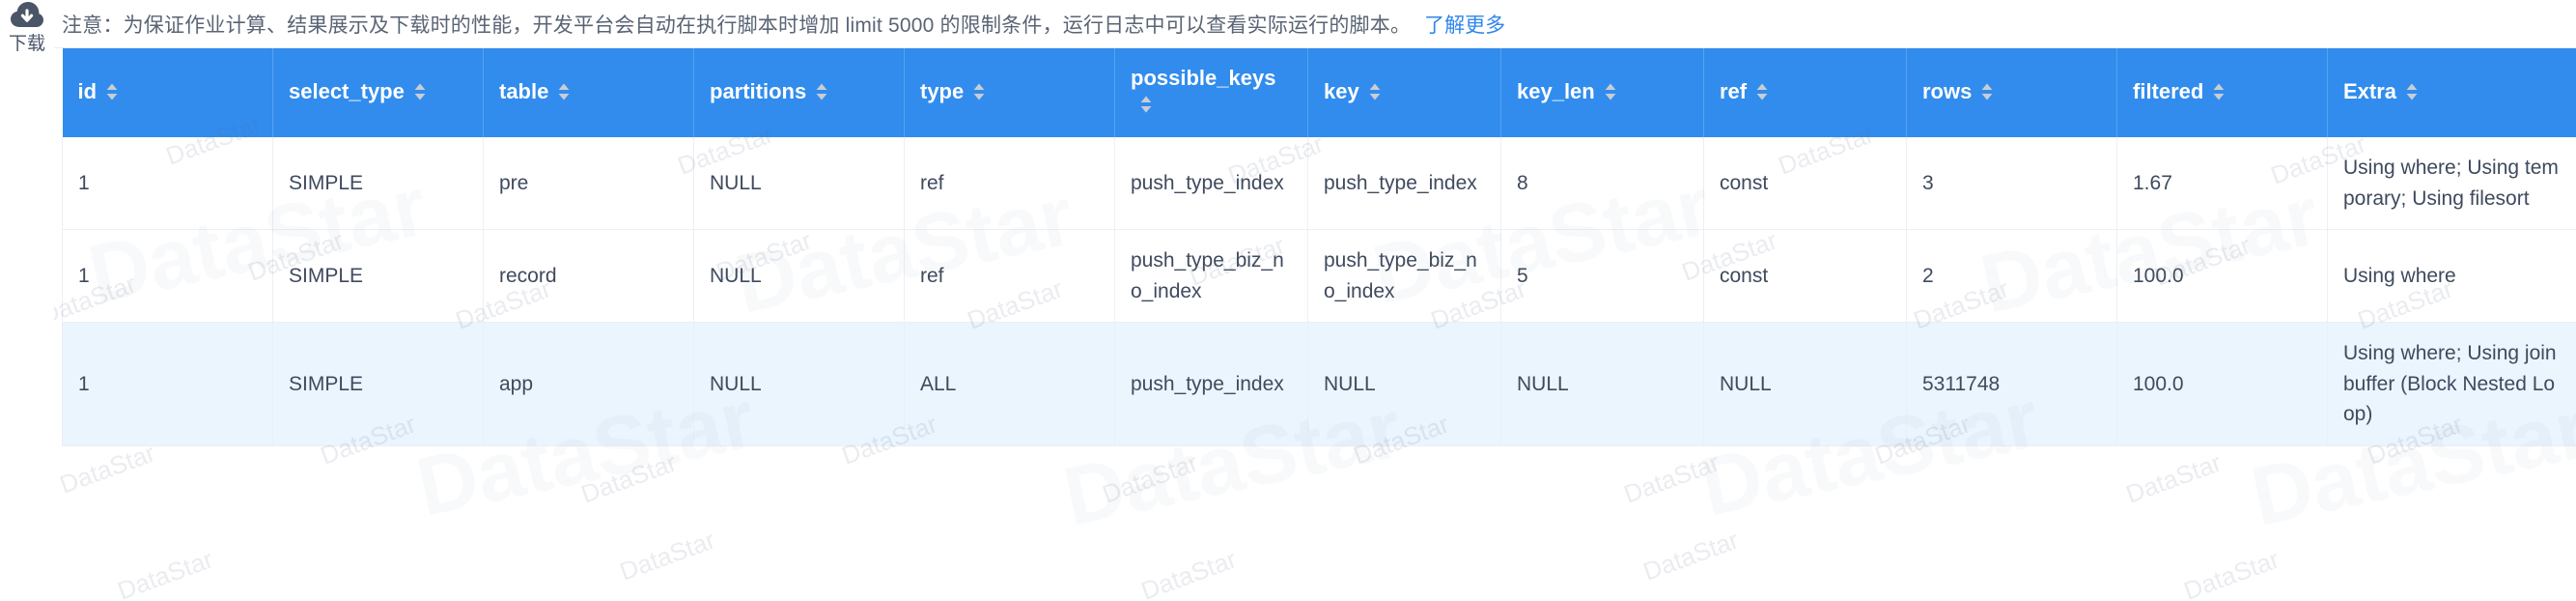  Describe the element at coordinates (2452, 276) in the screenshot. I see `cell-Extra: Using where` at that location.